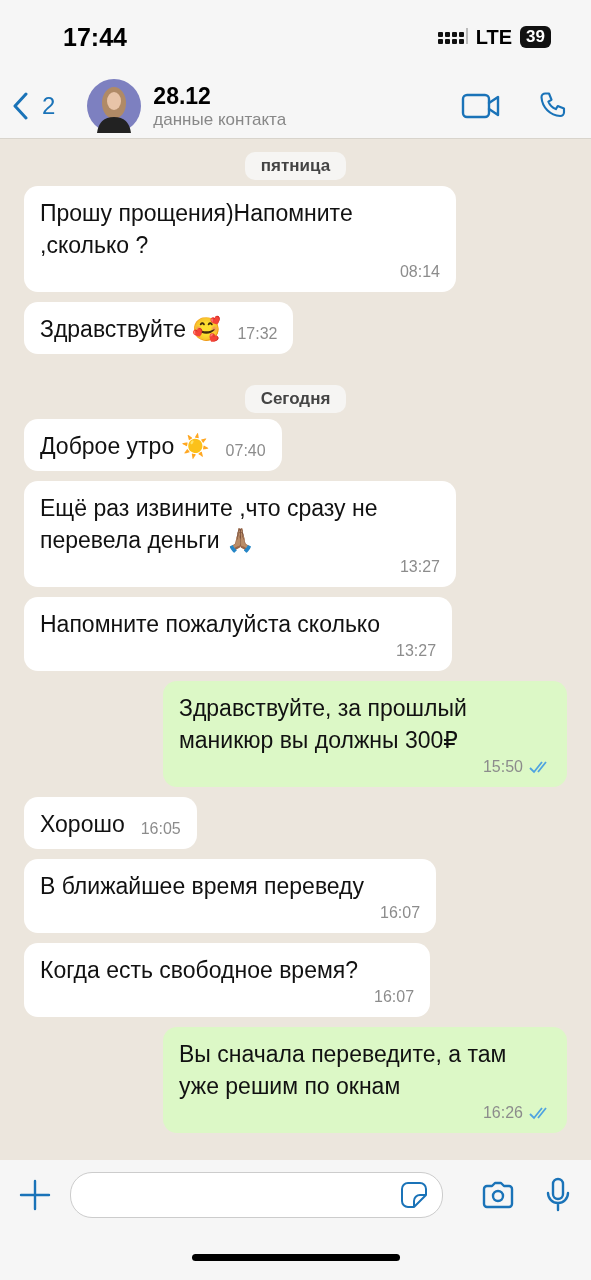 This screenshot has height=1280, width=591. I want to click on status-time: 17:44, so click(95, 37).